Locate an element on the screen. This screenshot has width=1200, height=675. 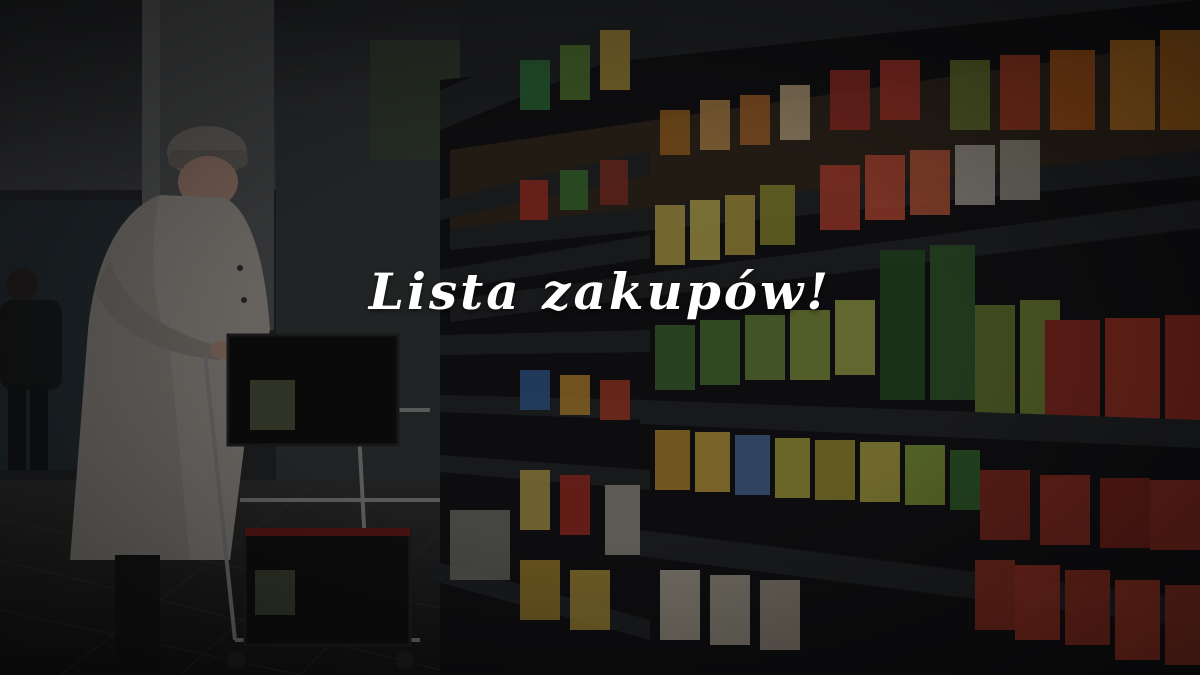
banner-title: Lista zakupów! is located at coordinates (600, 291).